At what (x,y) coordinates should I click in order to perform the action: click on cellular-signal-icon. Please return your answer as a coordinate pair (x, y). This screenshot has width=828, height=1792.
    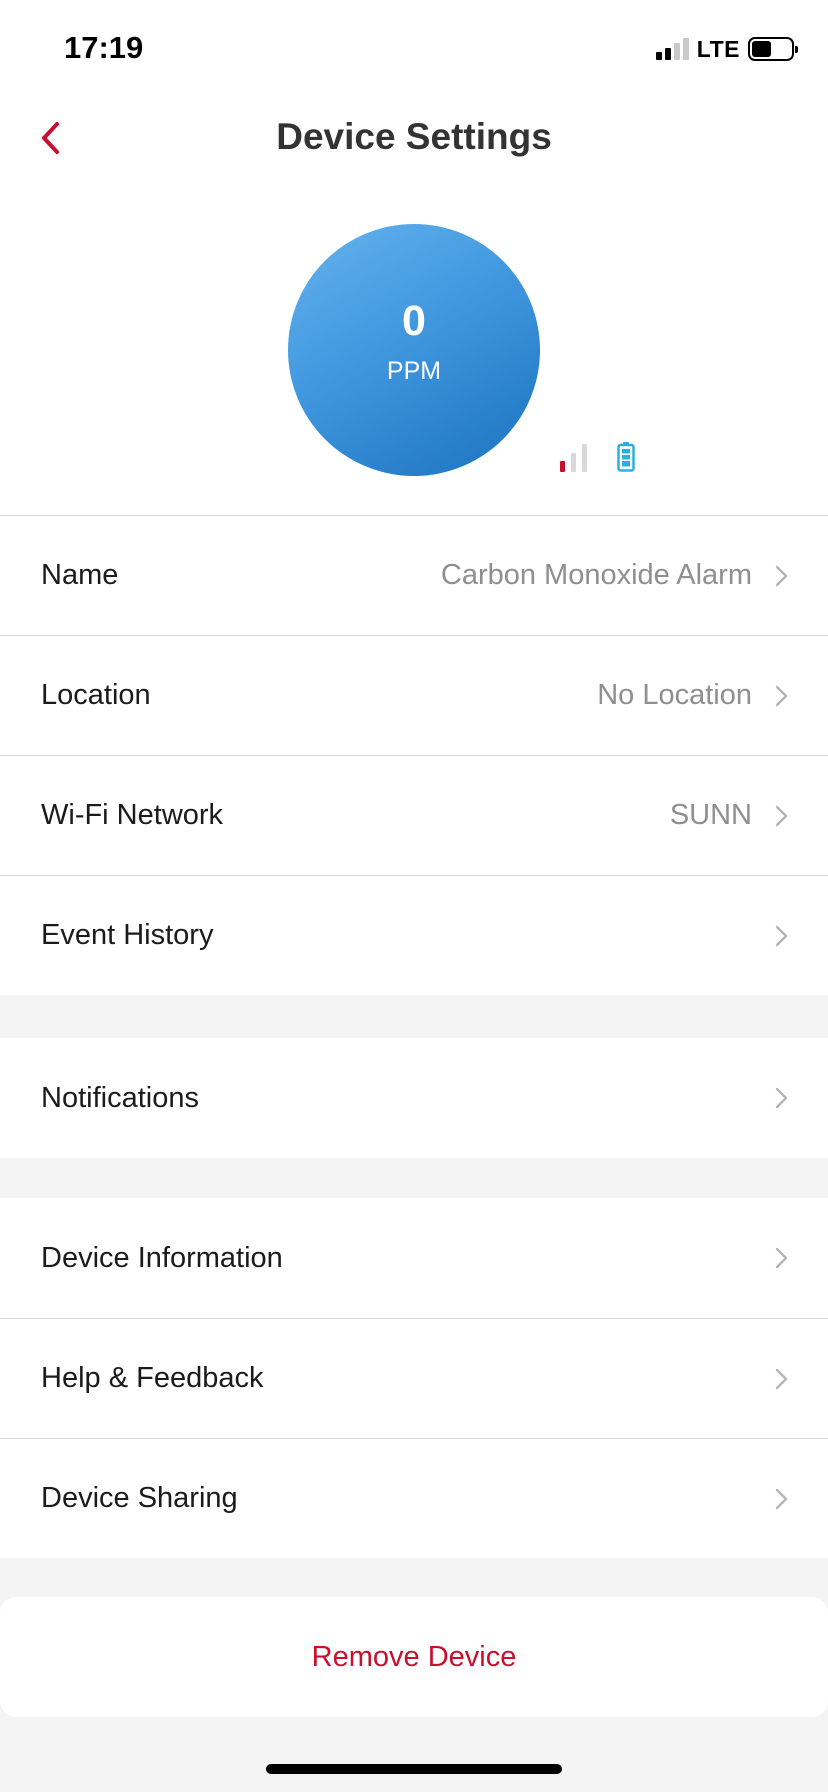
    Looking at the image, I should click on (672, 49).